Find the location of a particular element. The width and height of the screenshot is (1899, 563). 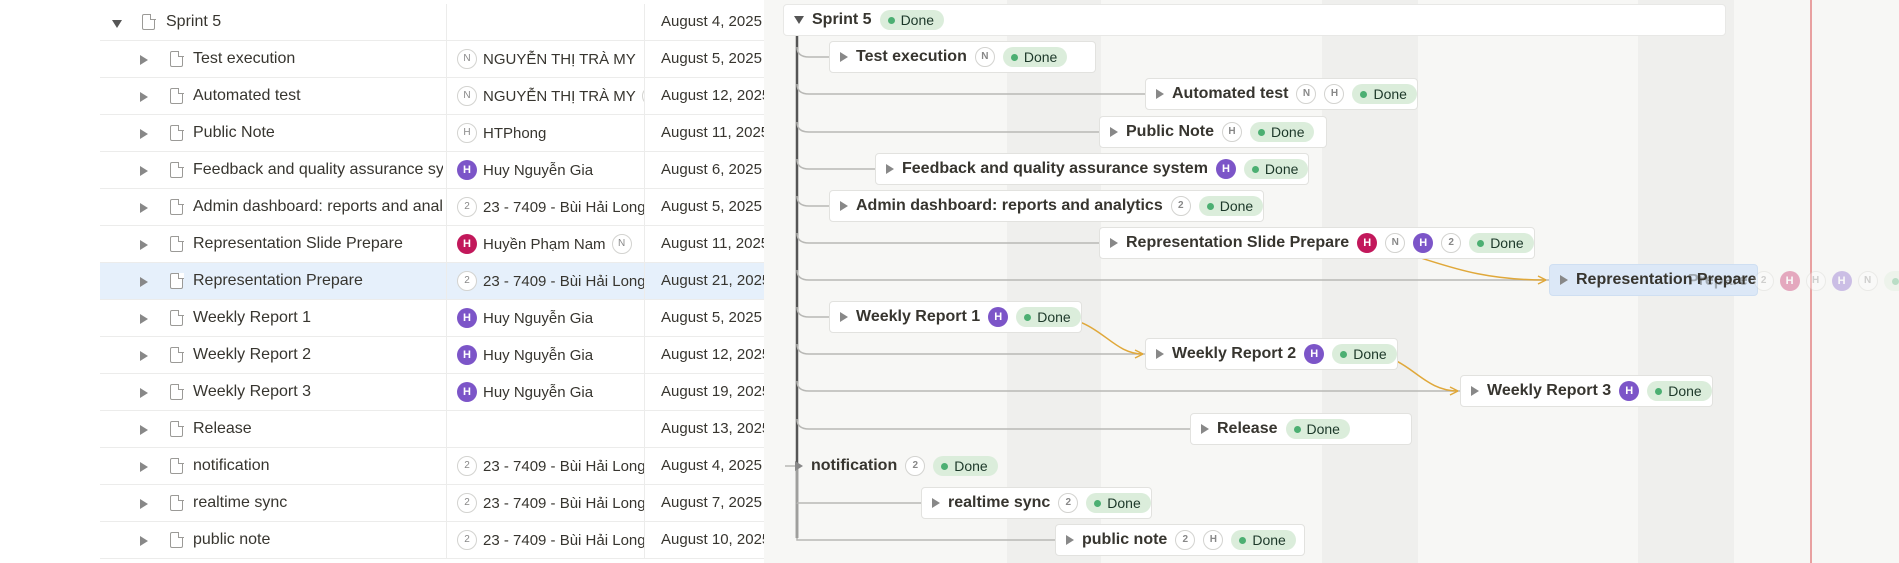

assignee-cell: H HTPhong is located at coordinates (545, 133).